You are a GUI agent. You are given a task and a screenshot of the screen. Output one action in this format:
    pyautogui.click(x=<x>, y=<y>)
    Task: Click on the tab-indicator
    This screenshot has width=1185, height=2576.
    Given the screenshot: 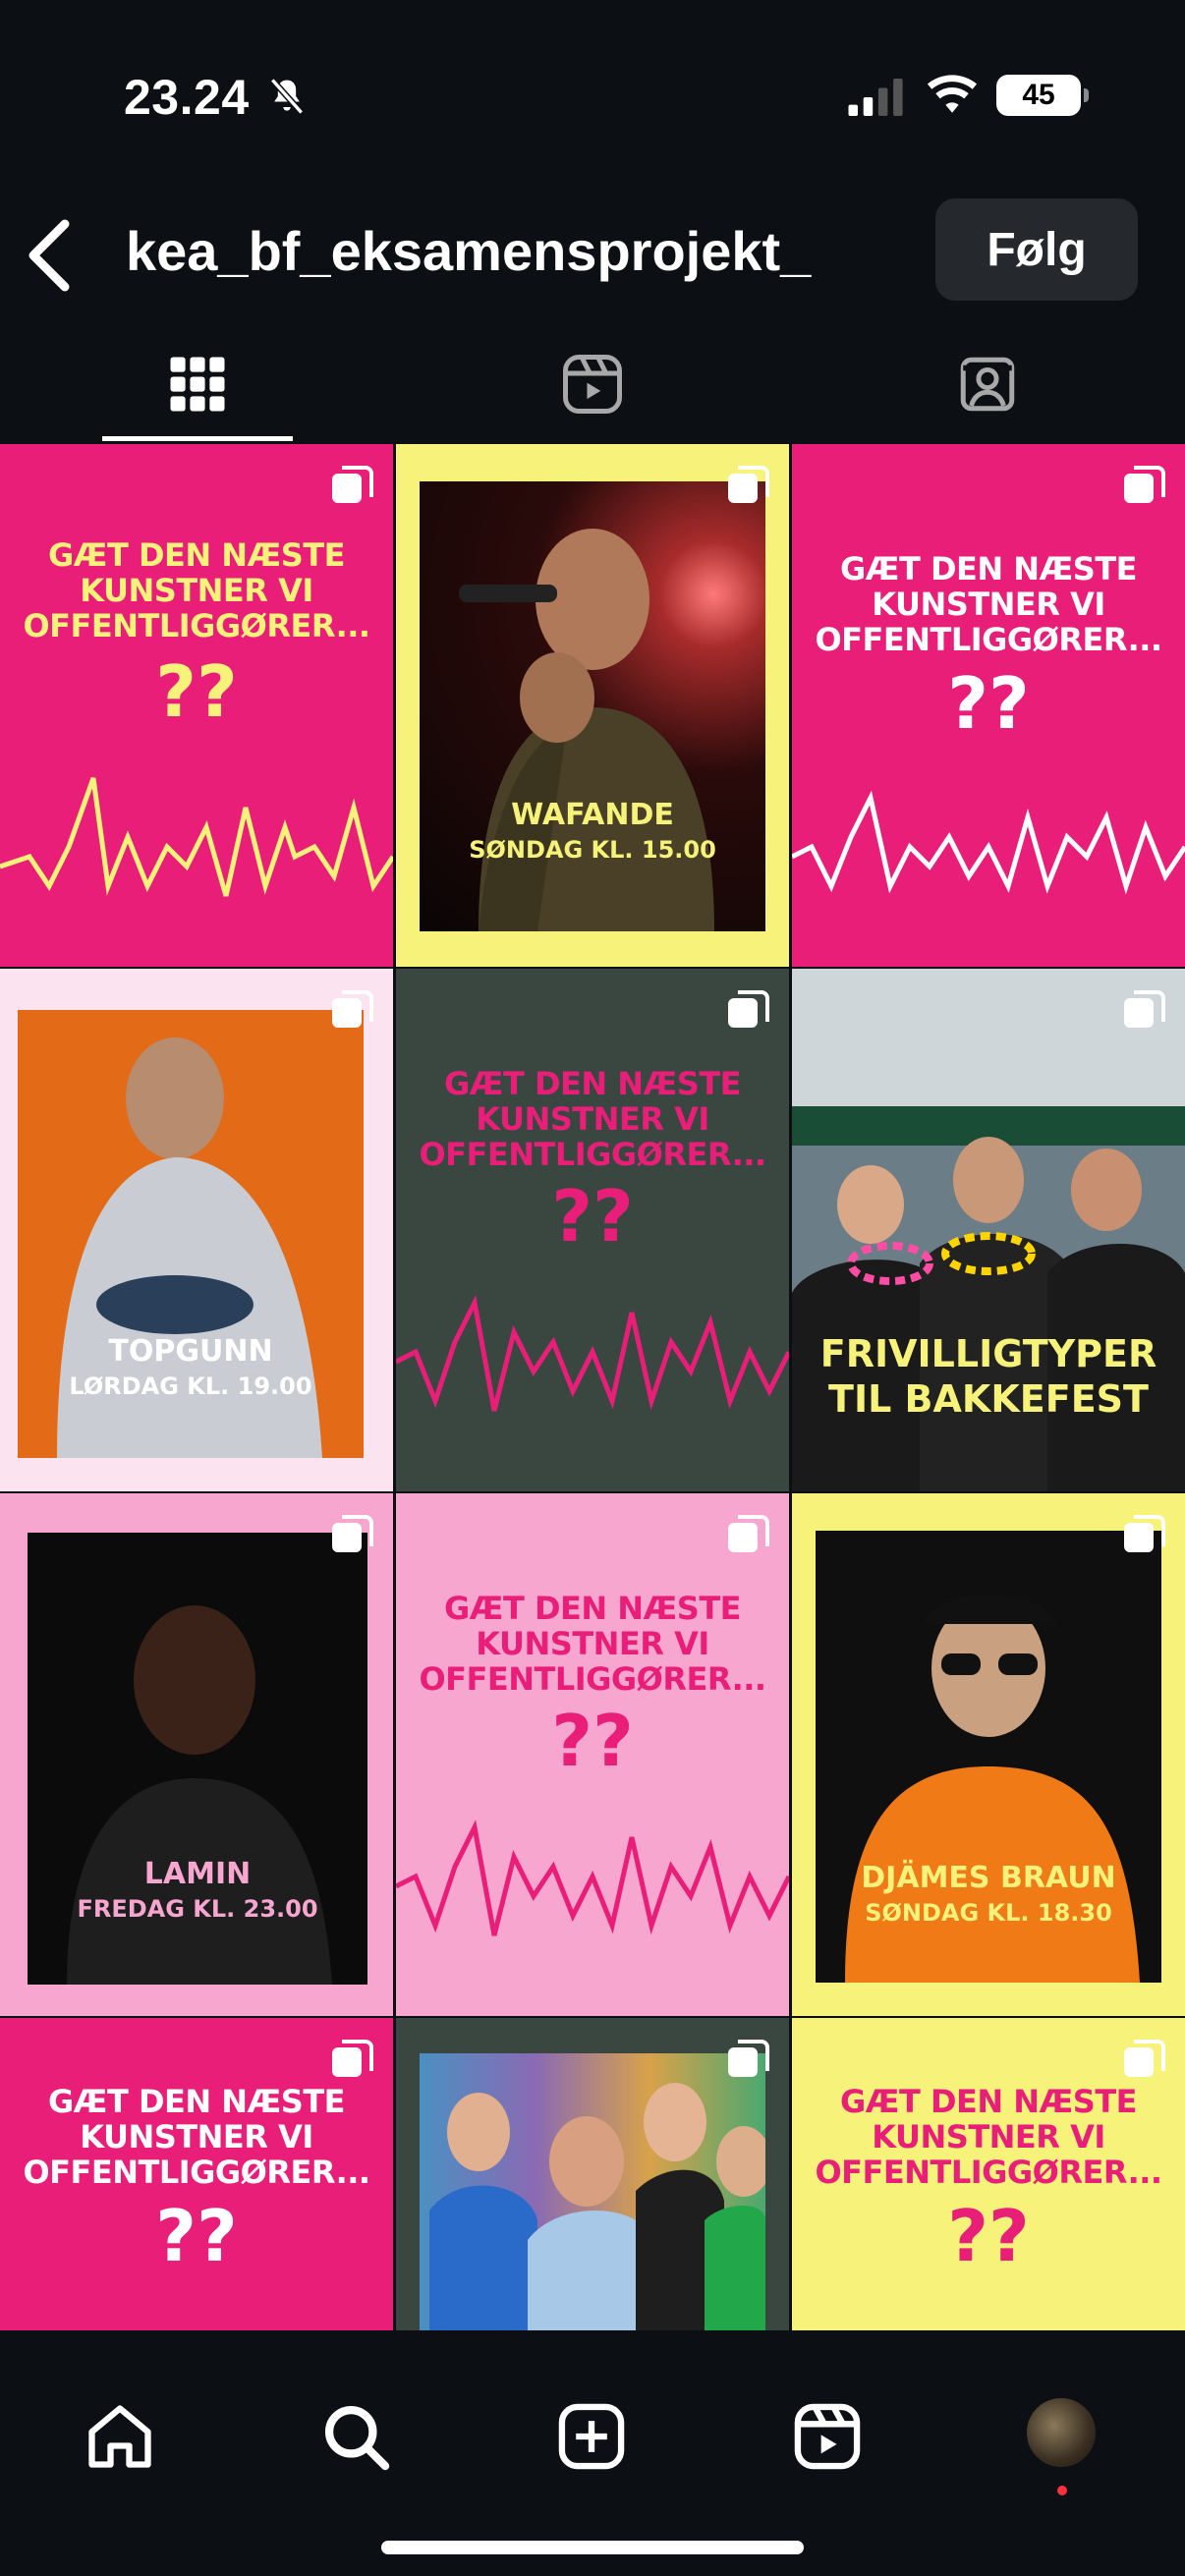 What is the action you would take?
    pyautogui.click(x=198, y=438)
    